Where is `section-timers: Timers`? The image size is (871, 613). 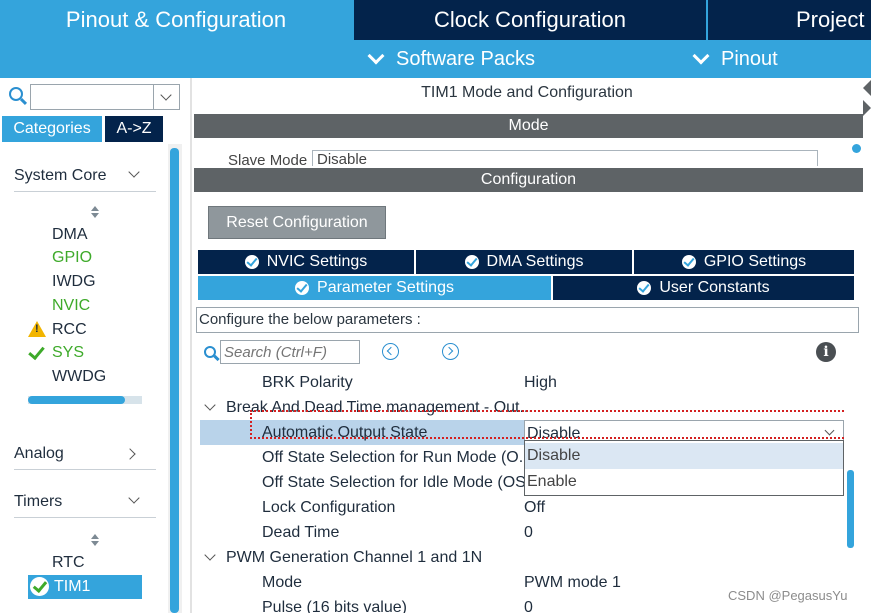 section-timers: Timers is located at coordinates (85, 502).